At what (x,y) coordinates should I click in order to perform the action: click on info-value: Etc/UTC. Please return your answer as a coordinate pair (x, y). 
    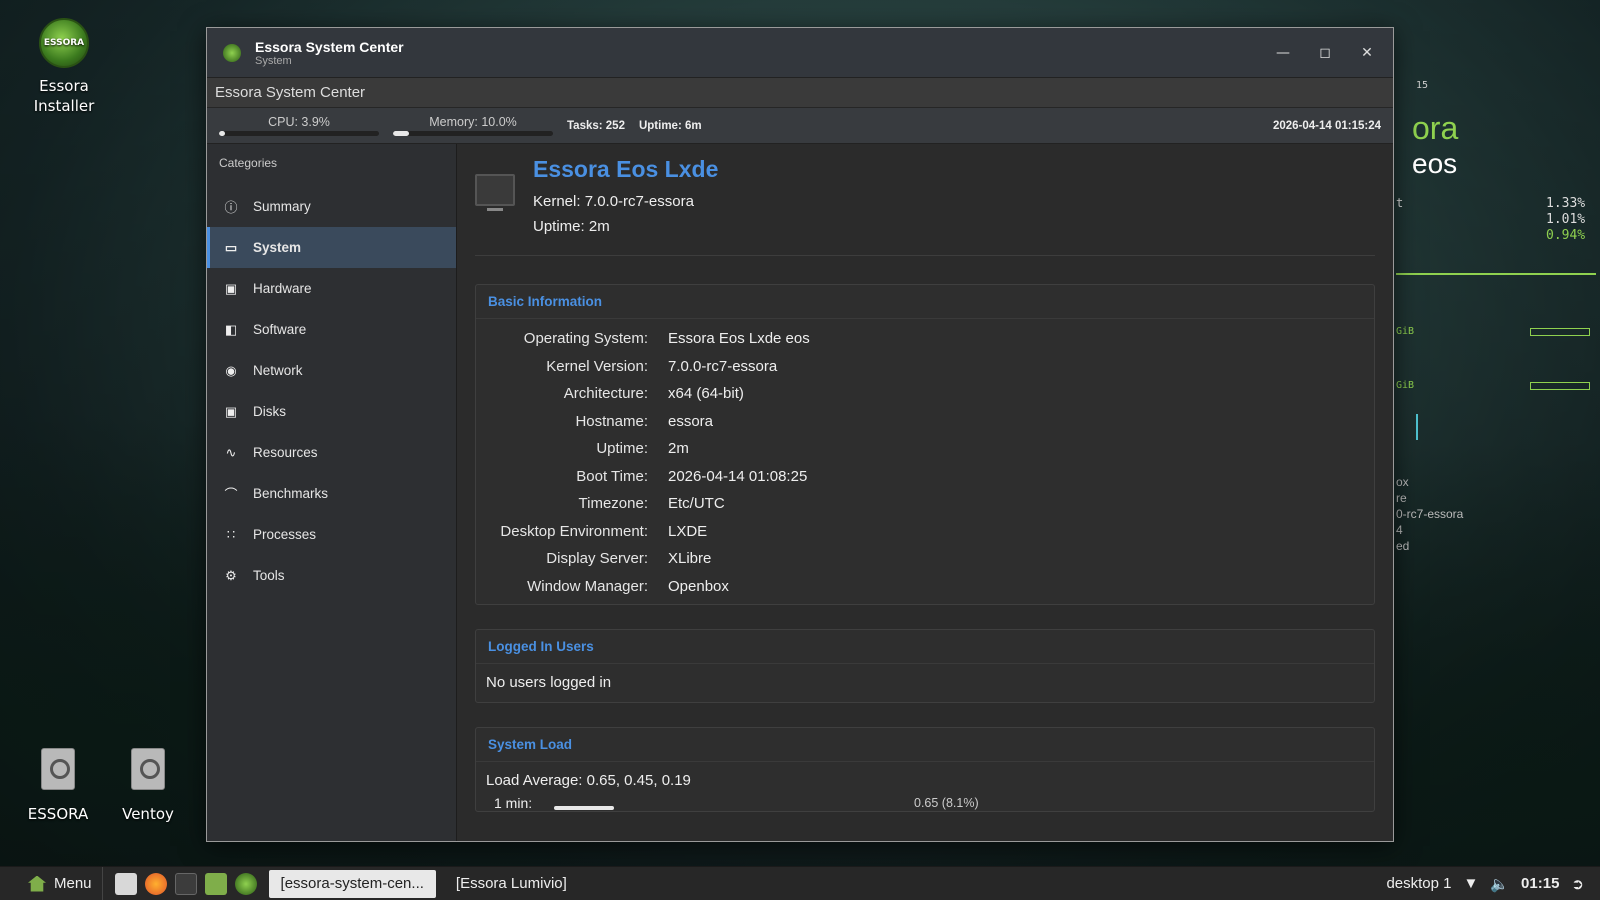
    Looking at the image, I should click on (696, 503).